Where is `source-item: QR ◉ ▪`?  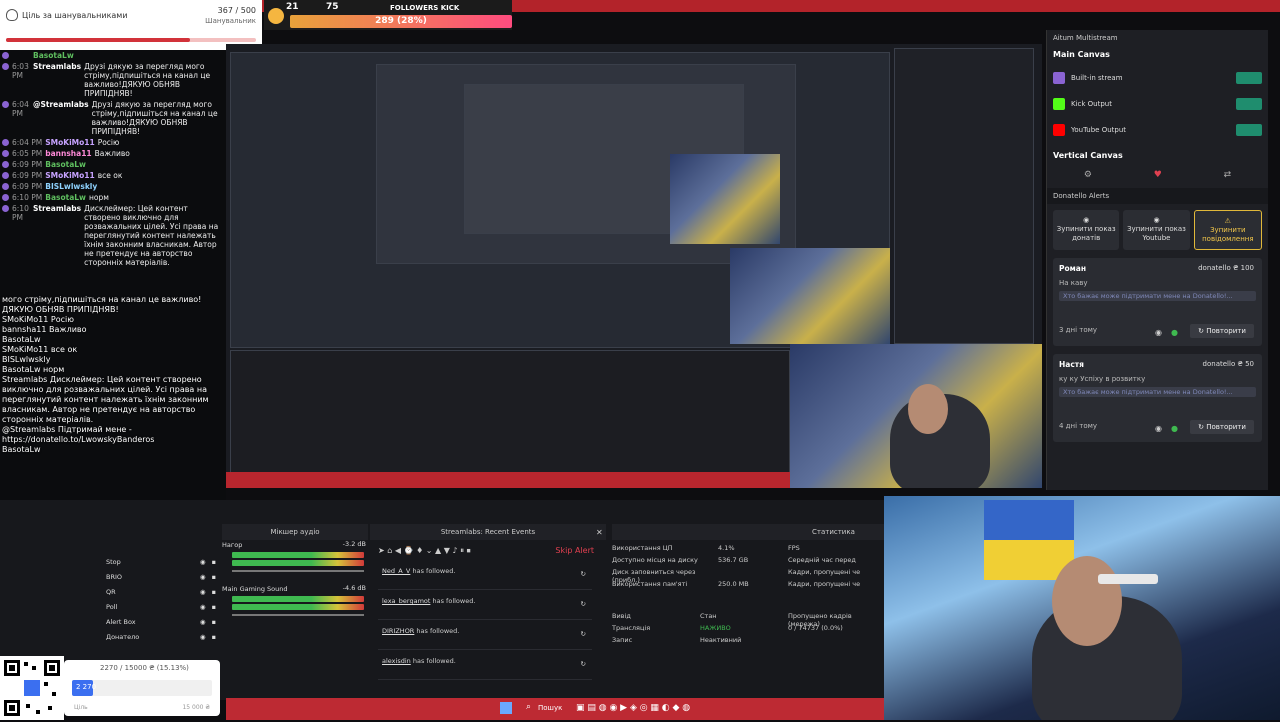 source-item: QR ◉ ▪ is located at coordinates (158, 591).